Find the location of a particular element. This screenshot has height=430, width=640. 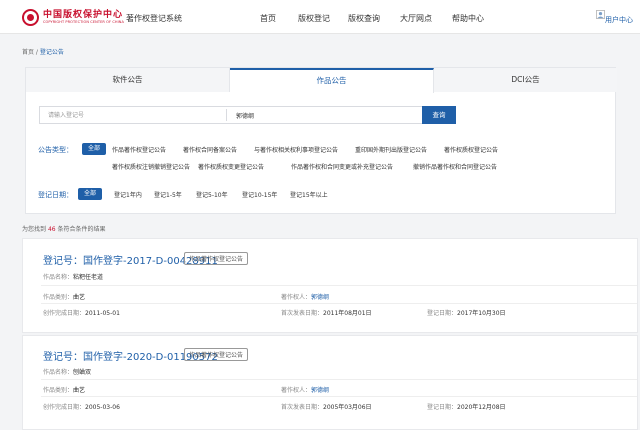

registration-date-label: 登记日期： is located at coordinates (55, 195).